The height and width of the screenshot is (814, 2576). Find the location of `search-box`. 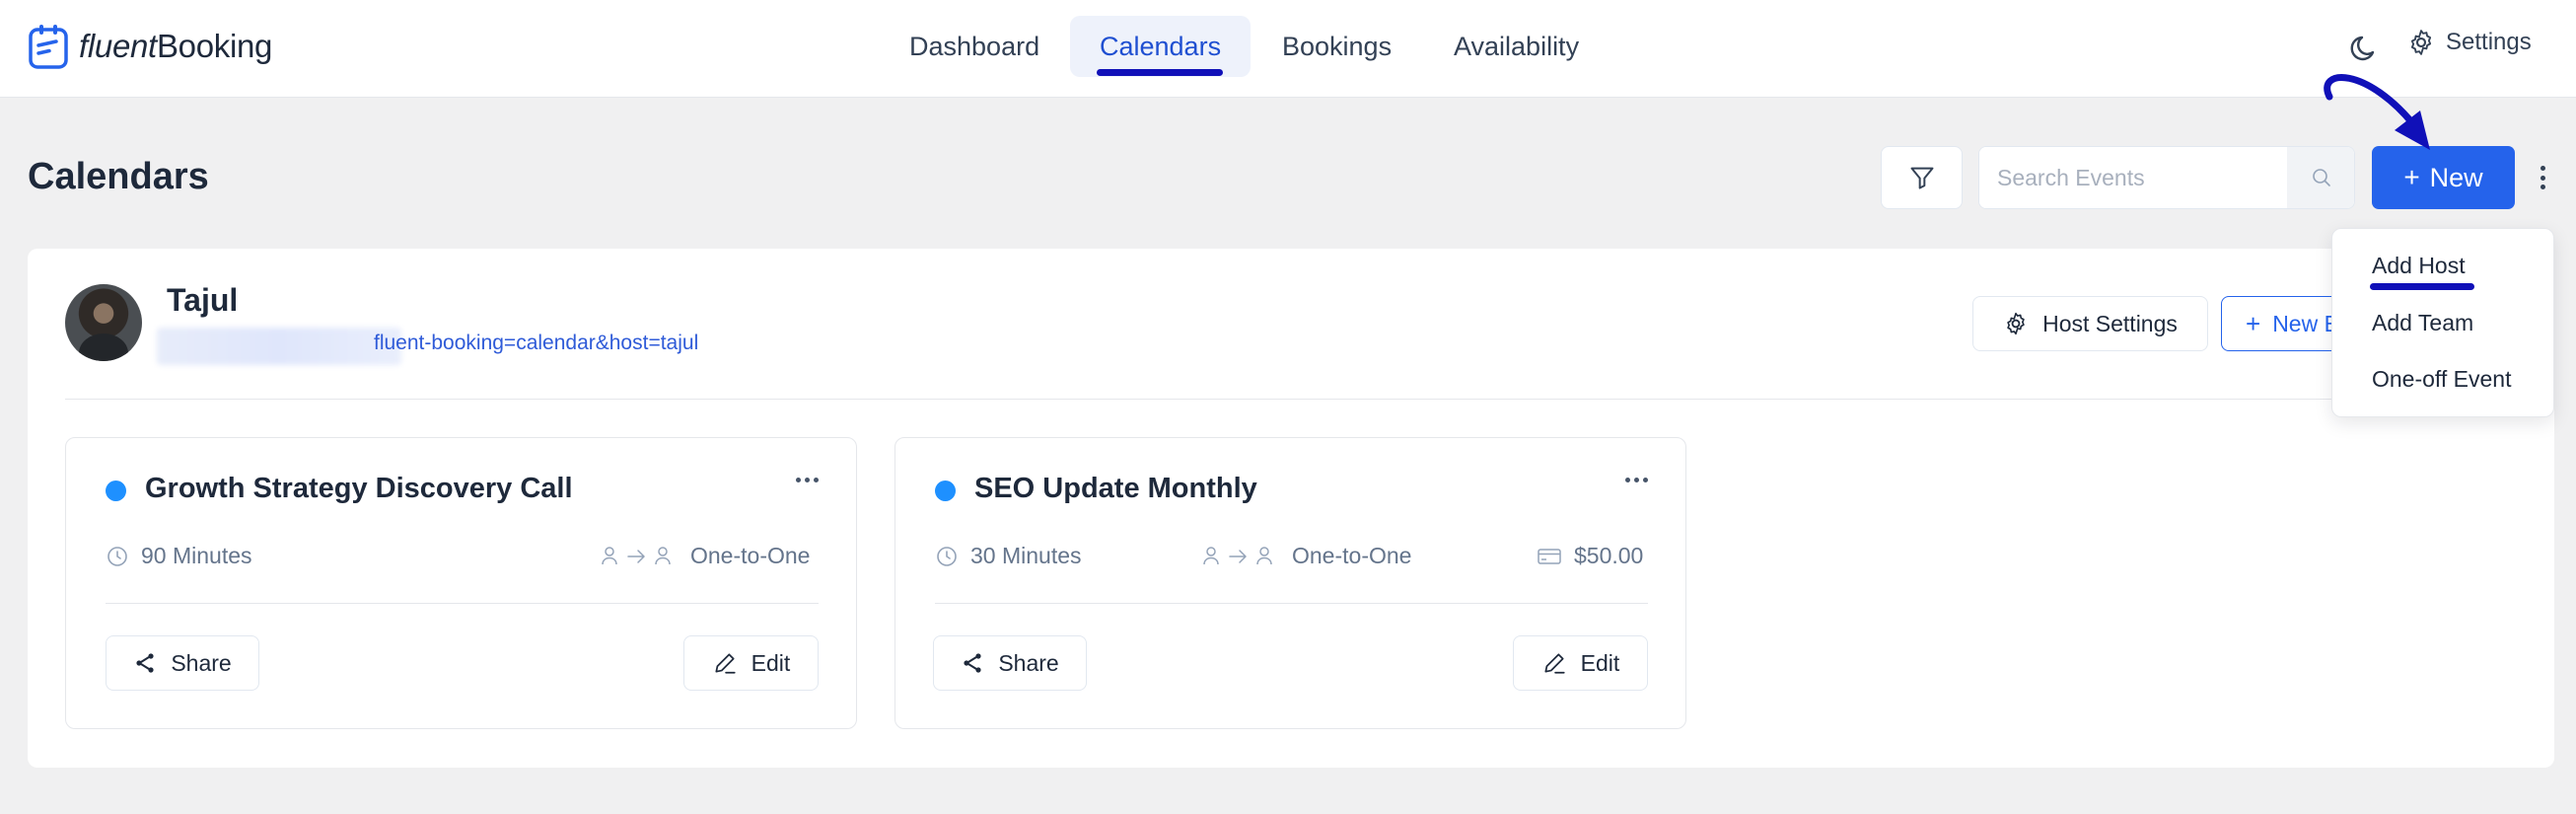

search-box is located at coordinates (2166, 178).